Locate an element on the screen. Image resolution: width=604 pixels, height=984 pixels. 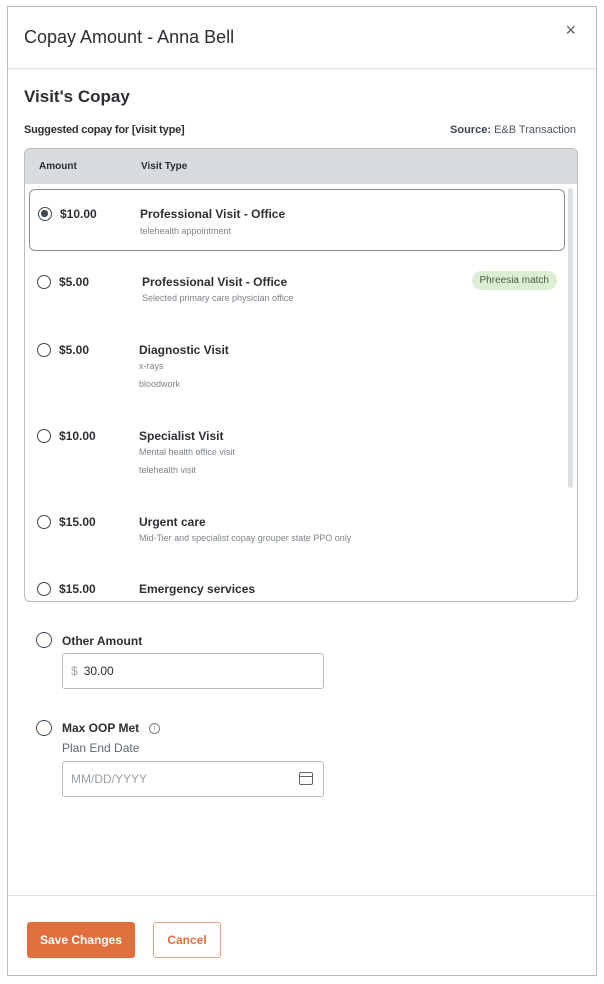
modal-footer: Save Changes Cancel is located at coordinates (302, 936).